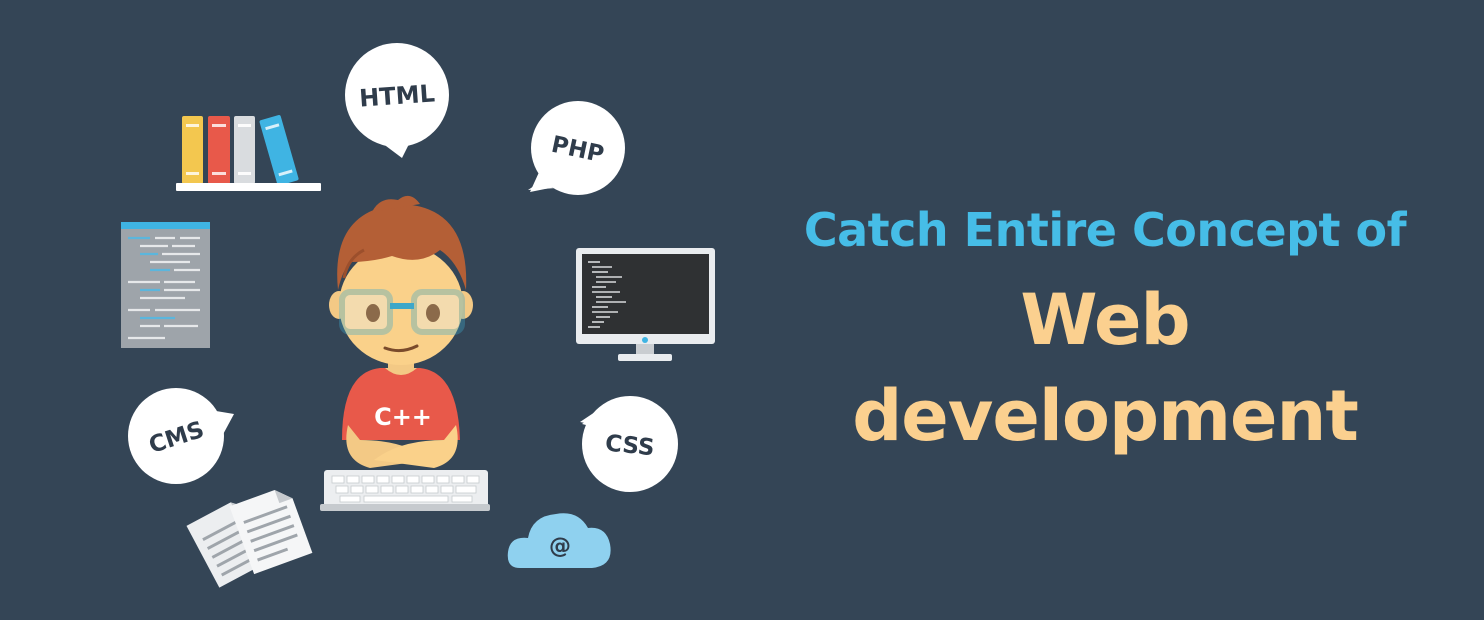  What do you see at coordinates (645, 304) in the screenshot?
I see `monitor-code-icon` at bounding box center [645, 304].